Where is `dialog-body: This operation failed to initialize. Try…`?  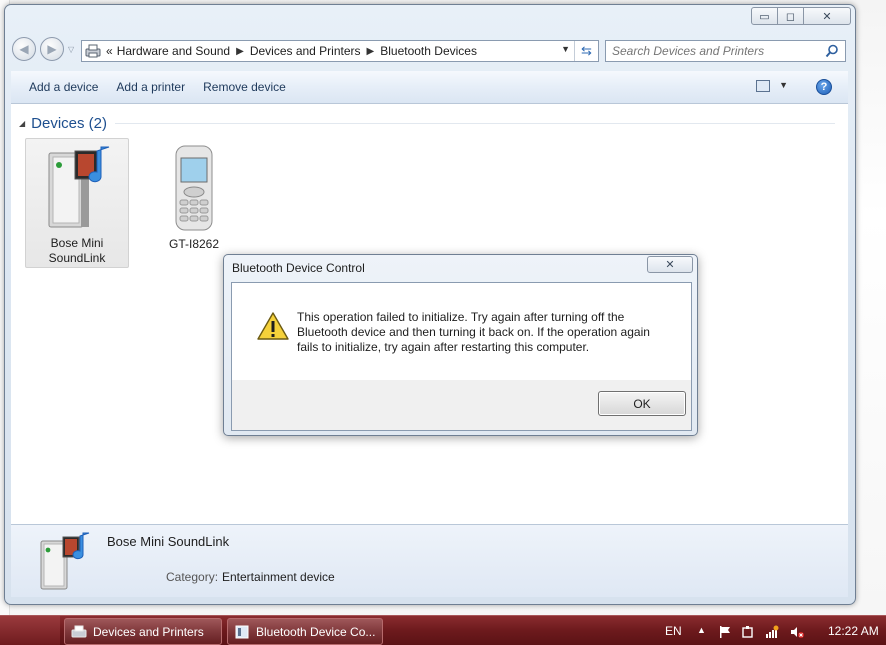
dialog-body: This operation failed to initialize. Try… is located at coordinates (461, 356).